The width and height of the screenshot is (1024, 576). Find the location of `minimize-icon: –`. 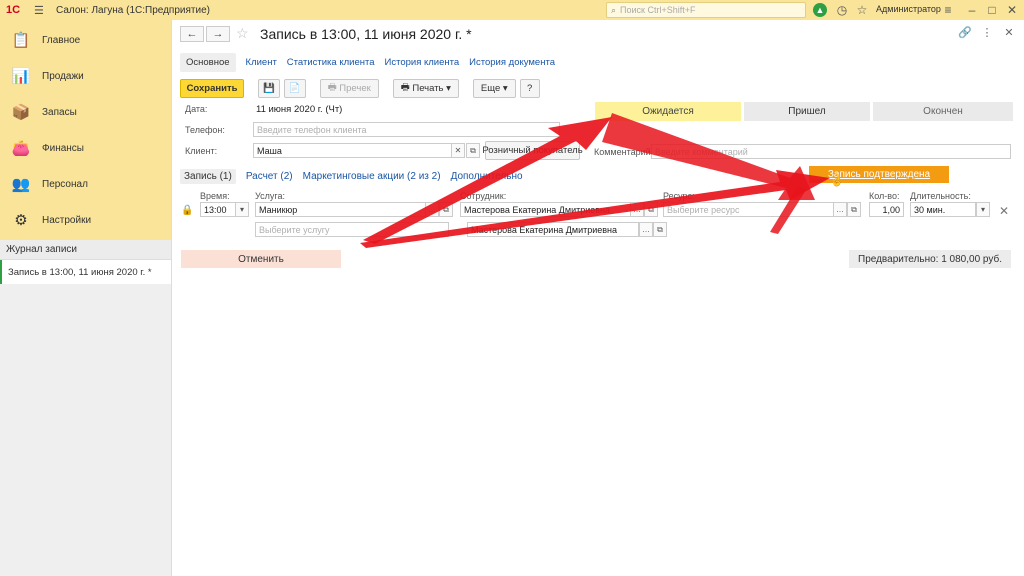

minimize-icon: – is located at coordinates (972, 10).